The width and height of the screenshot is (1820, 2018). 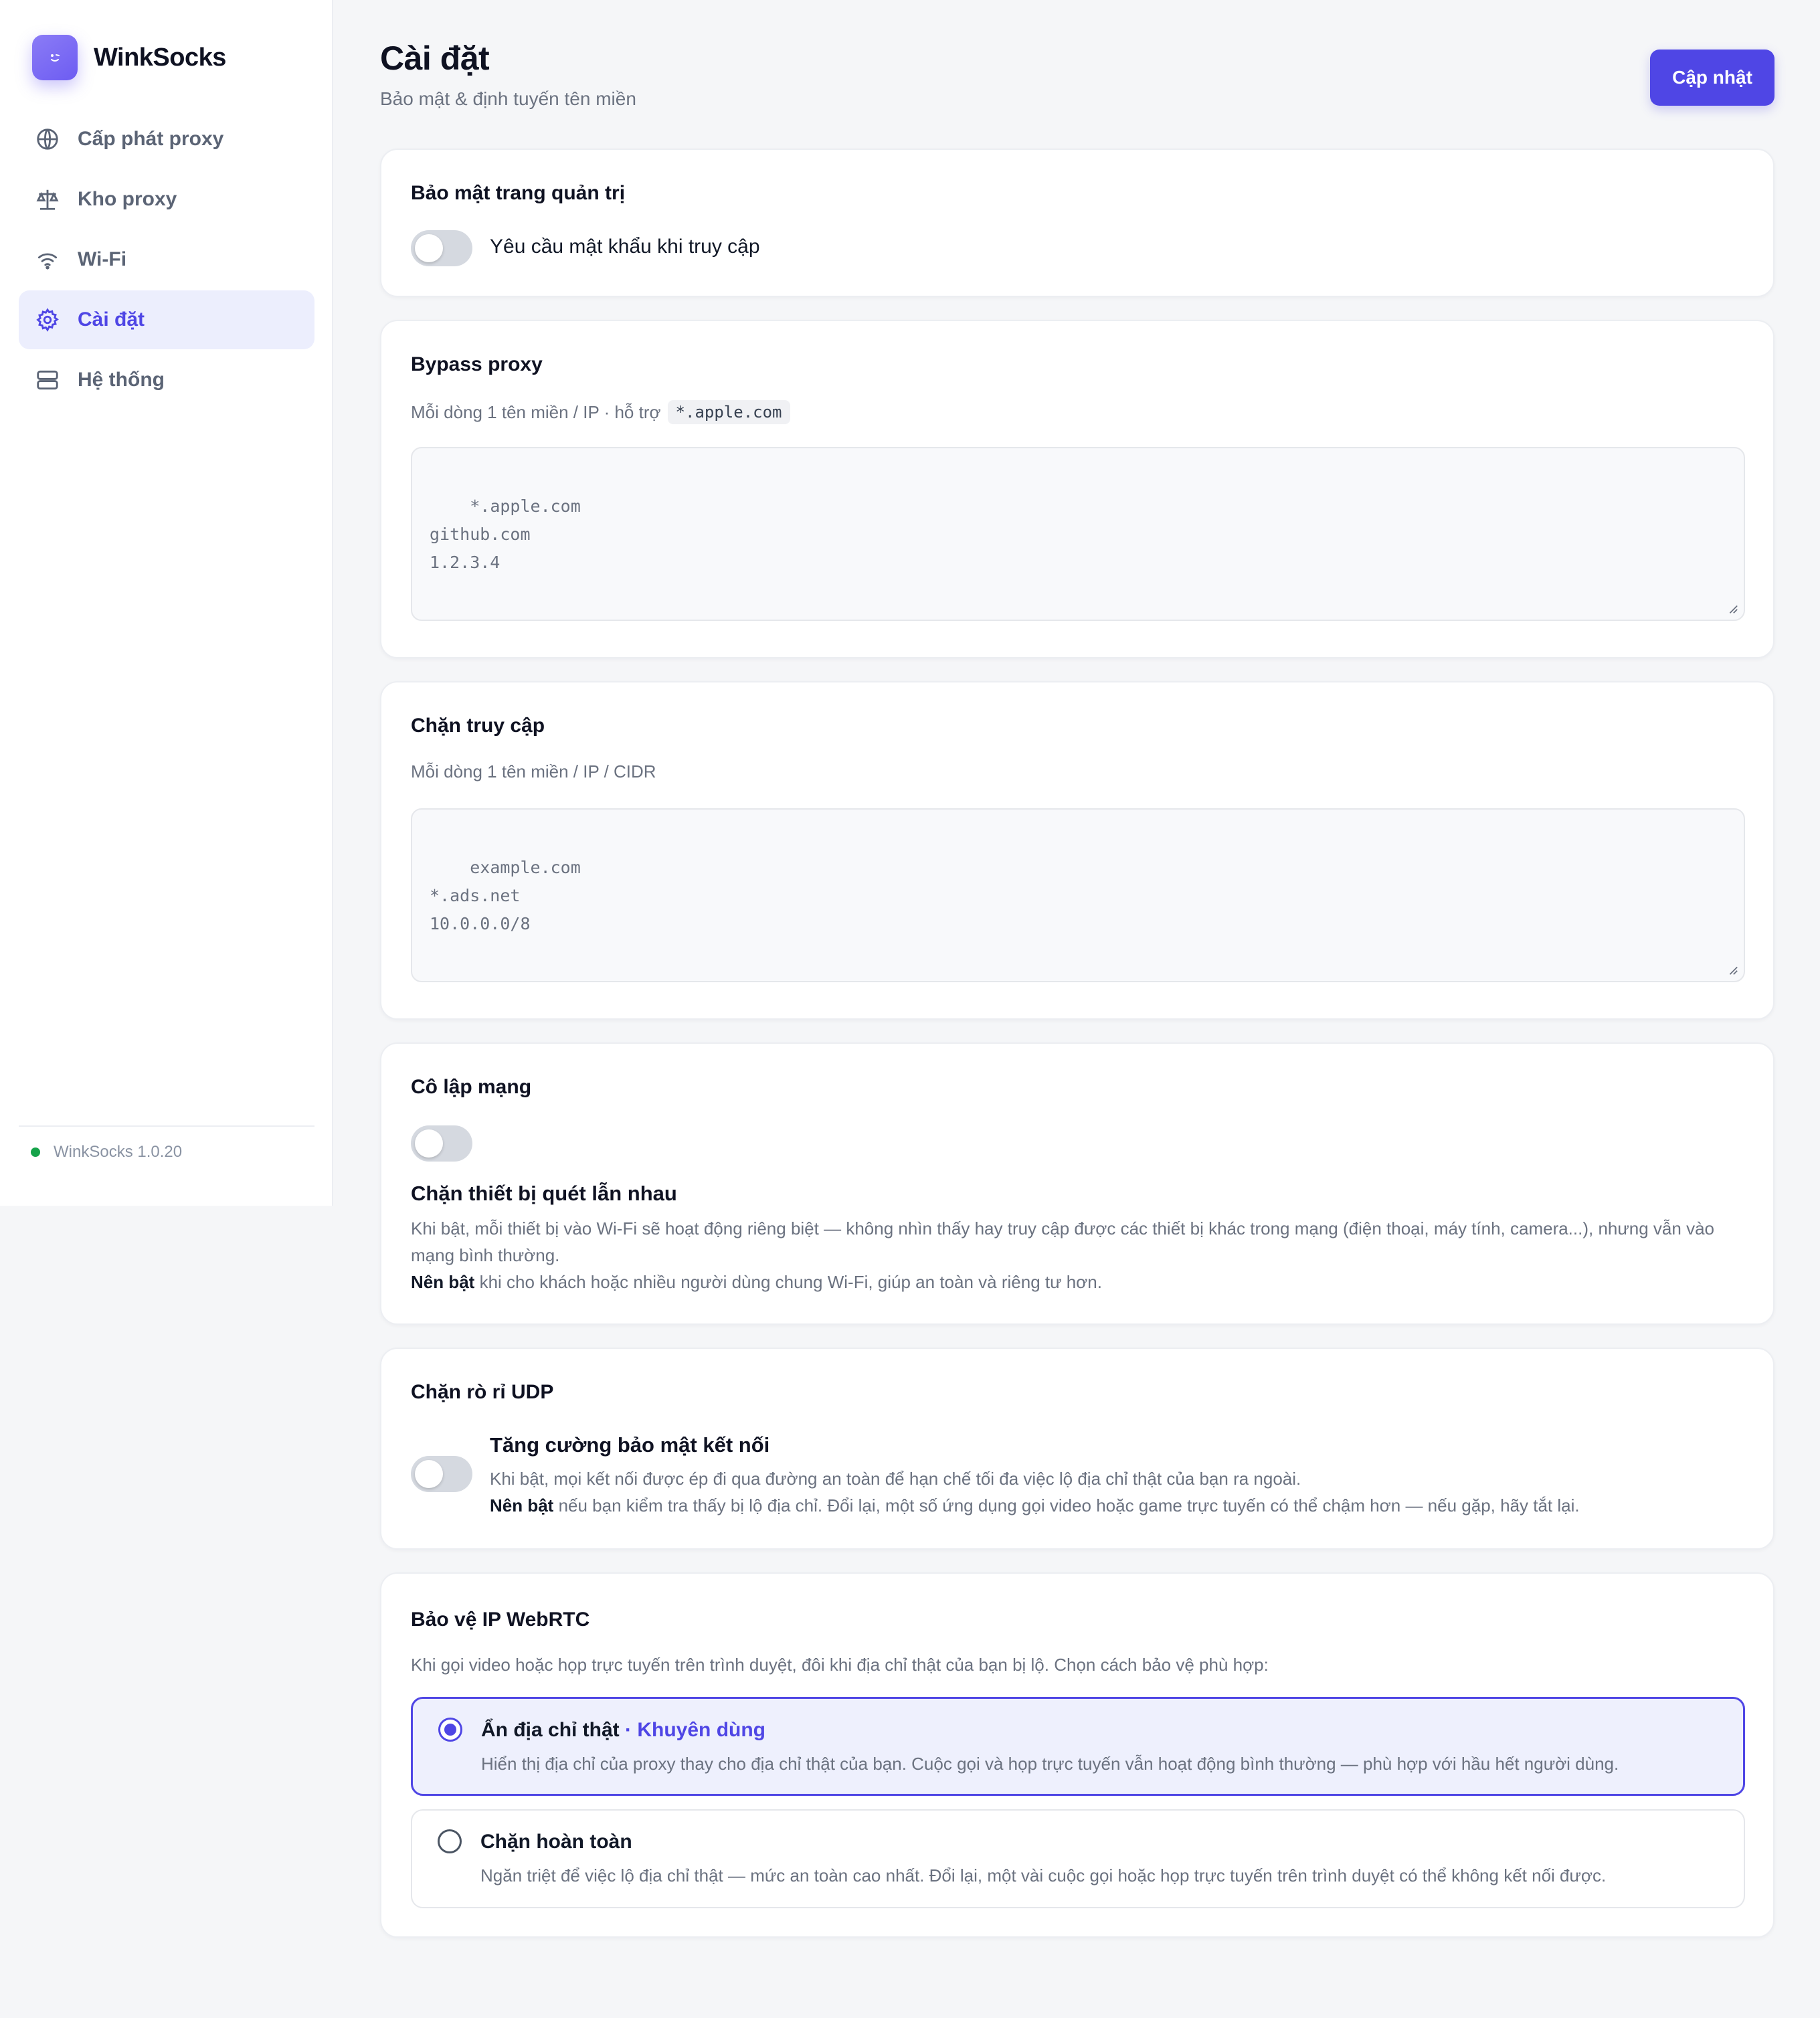 What do you see at coordinates (556, 1842) in the screenshot?
I see `option-title: Chặn hoàn toàn` at bounding box center [556, 1842].